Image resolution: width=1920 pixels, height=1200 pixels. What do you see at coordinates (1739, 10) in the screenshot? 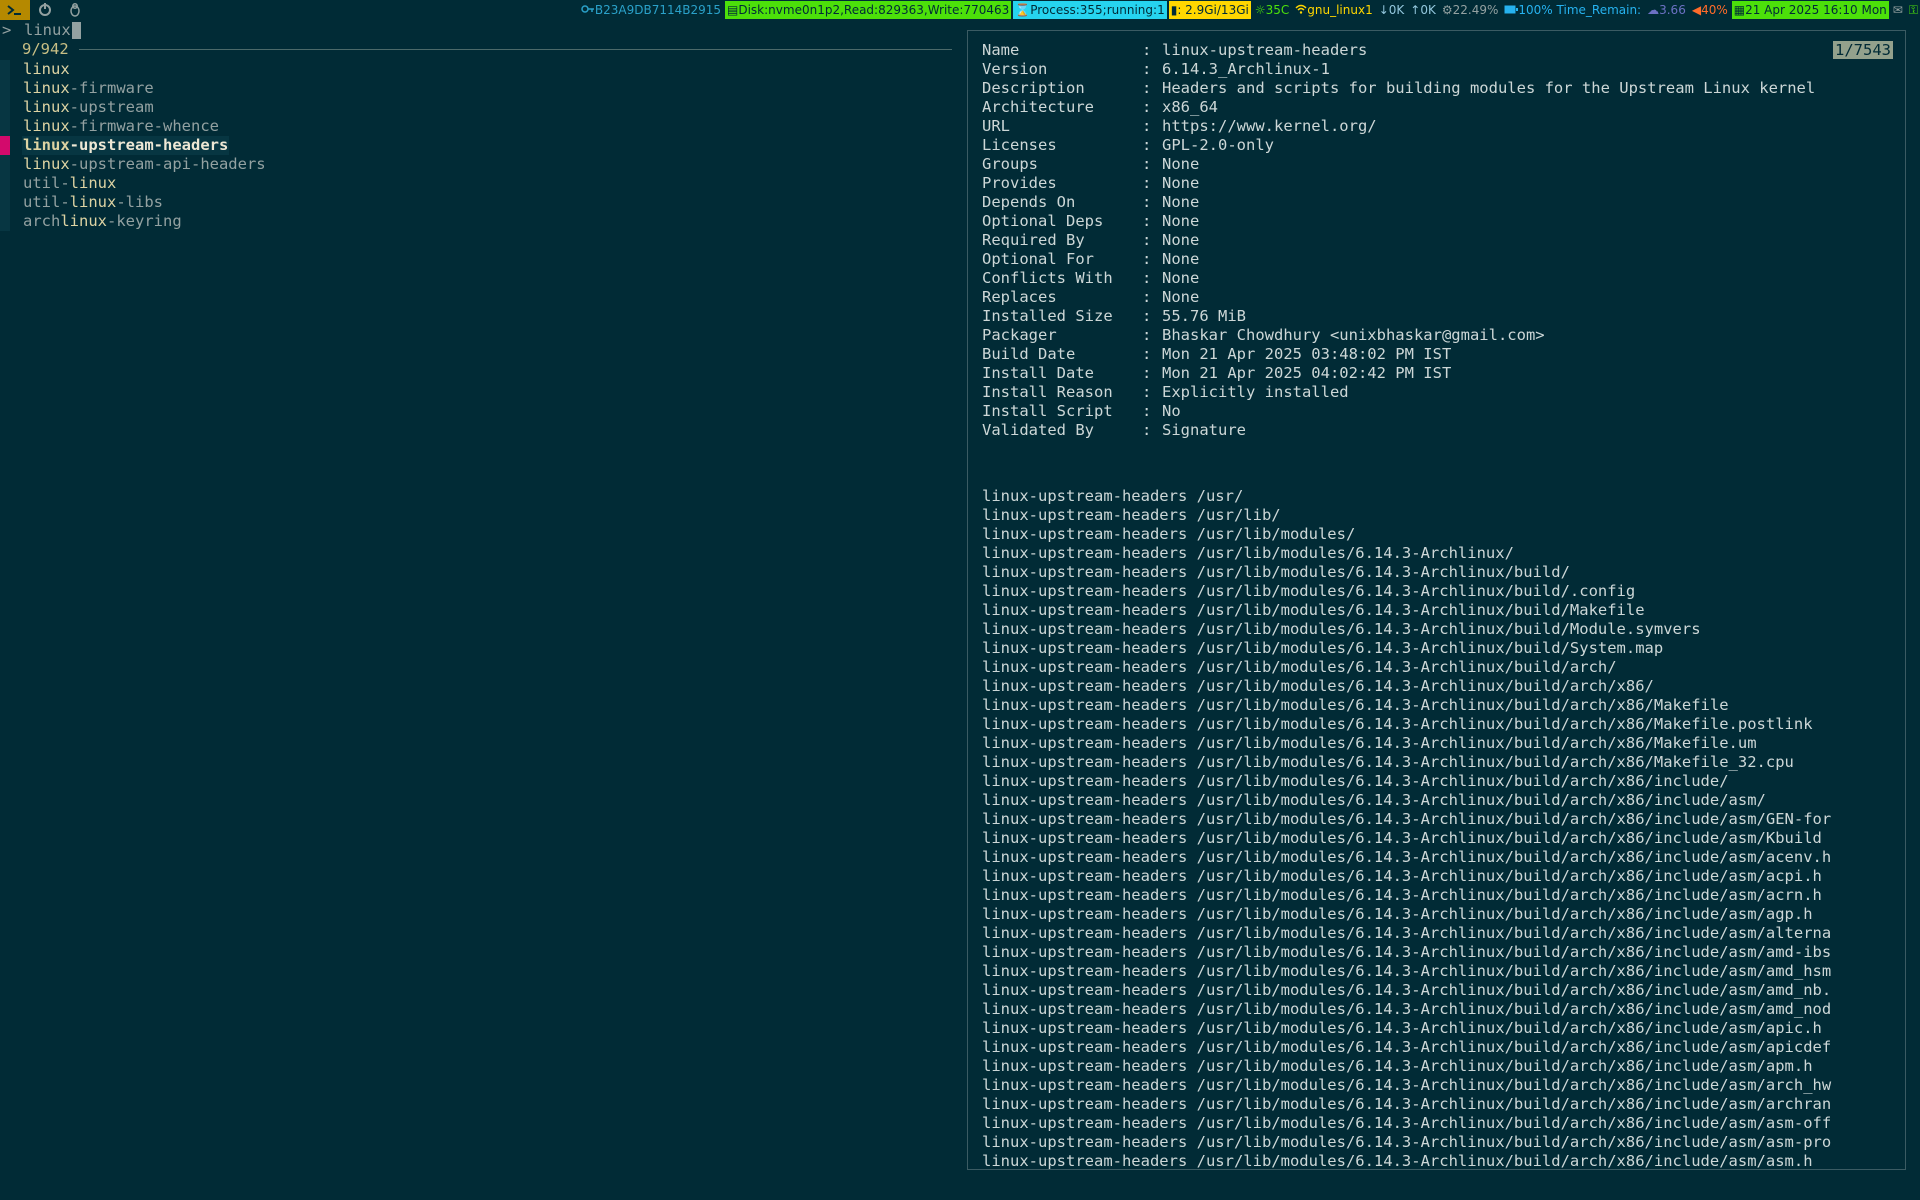
I see `calendar-icon: ▦` at bounding box center [1739, 10].